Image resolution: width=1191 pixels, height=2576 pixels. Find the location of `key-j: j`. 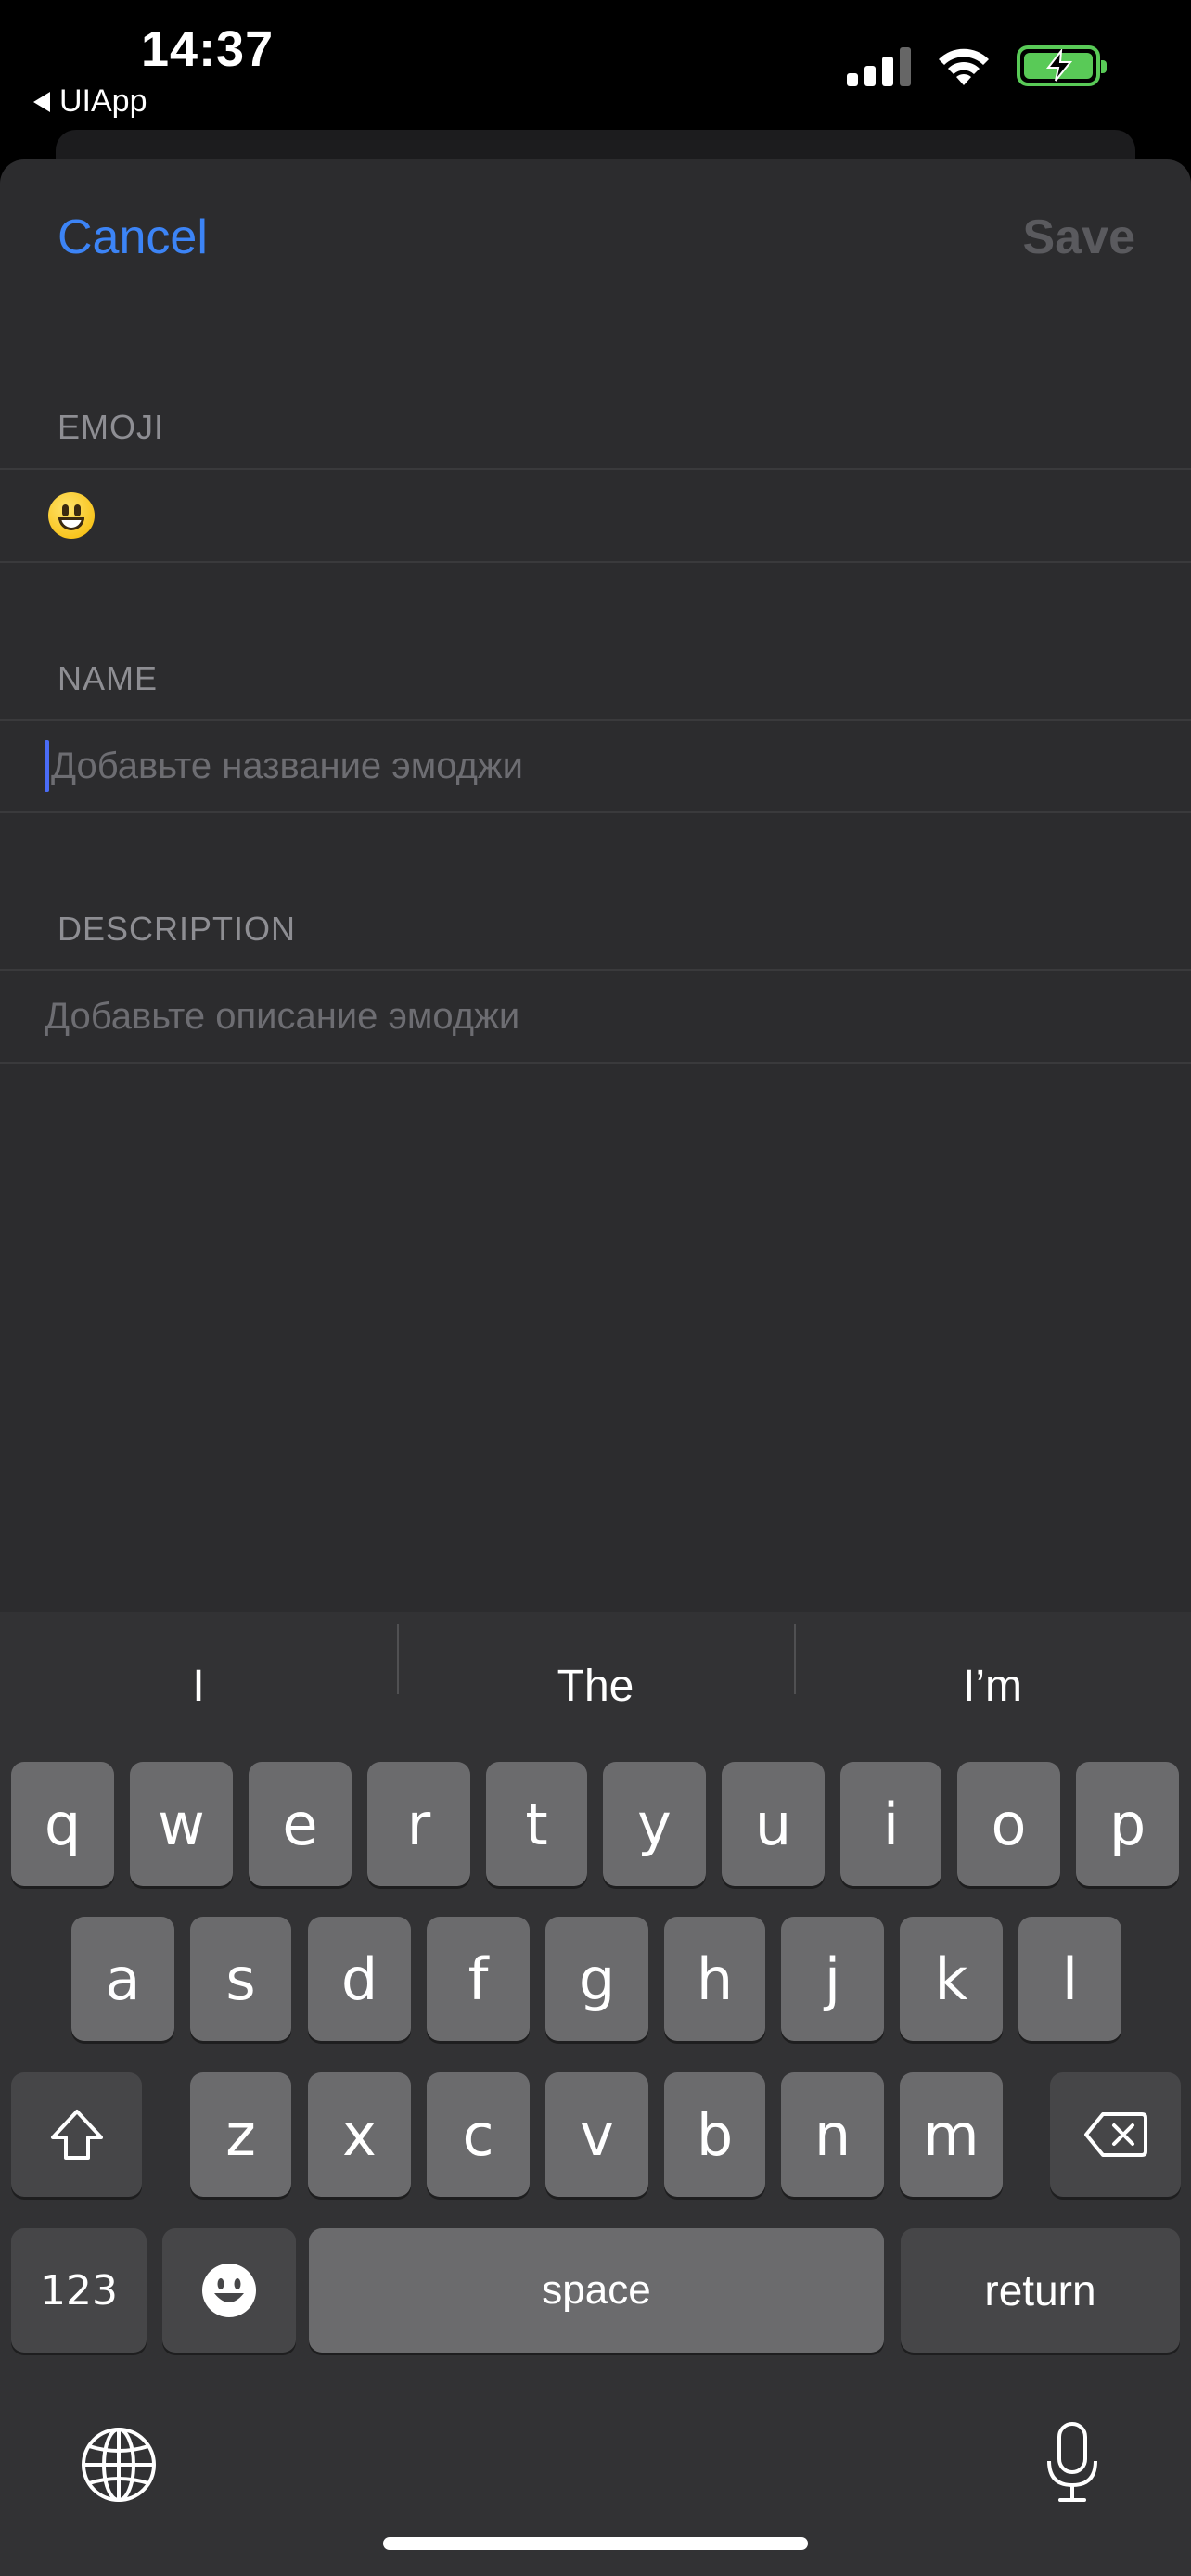

key-j: j is located at coordinates (832, 1979).